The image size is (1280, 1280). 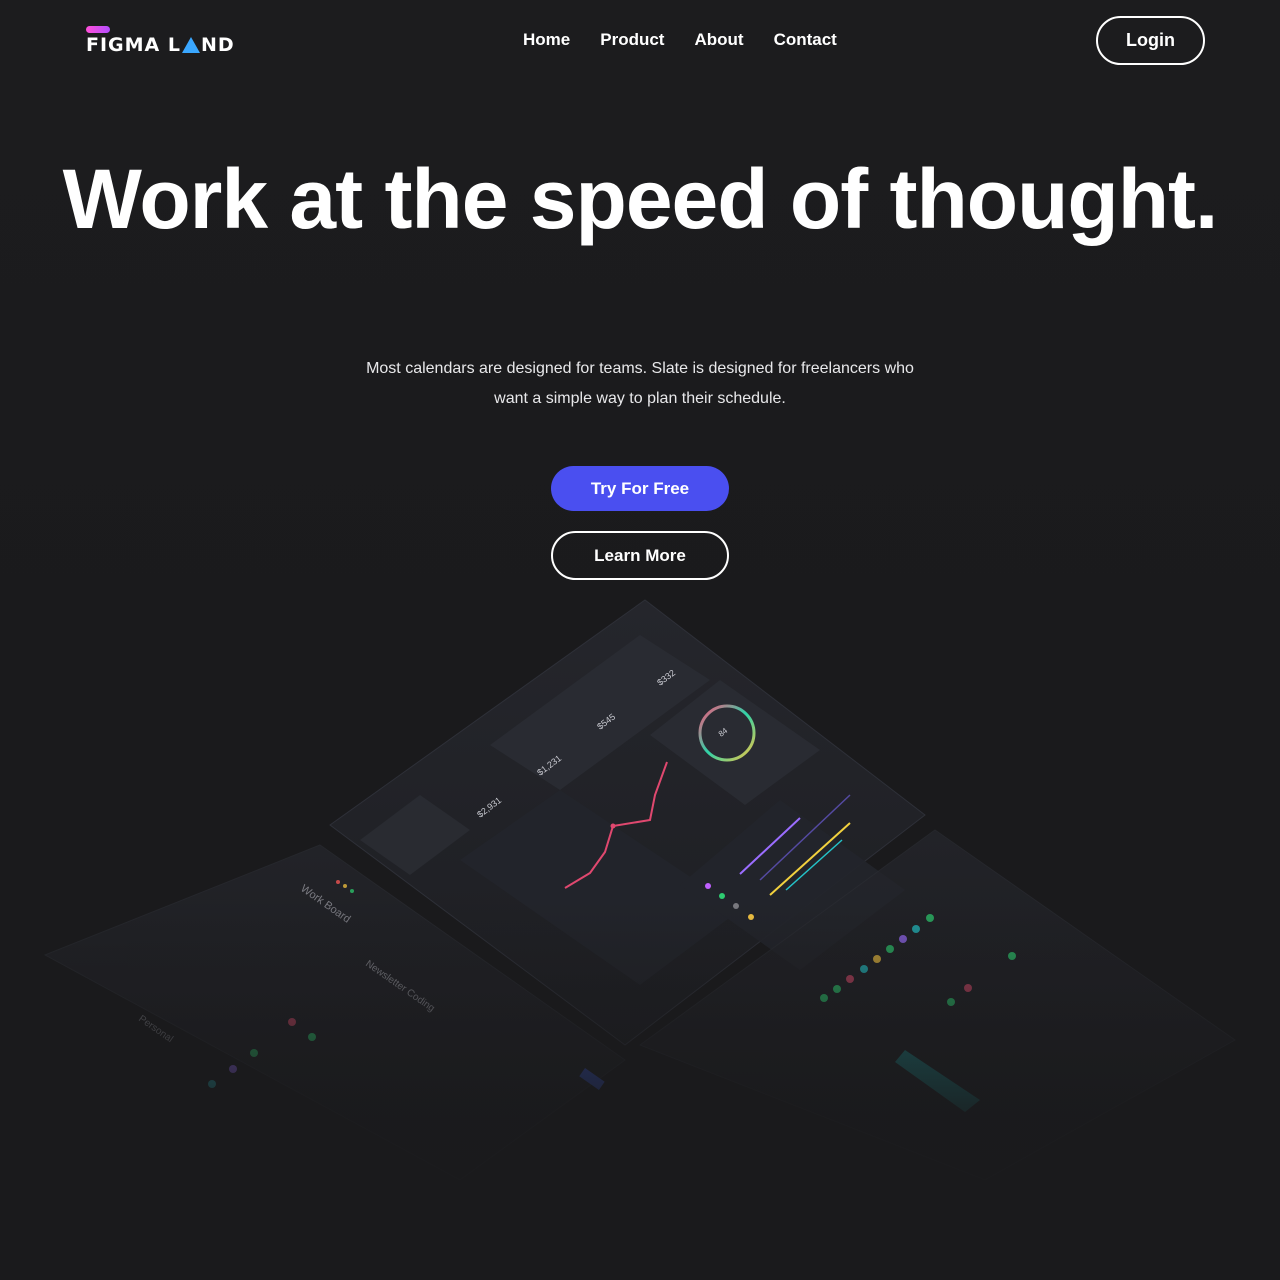 What do you see at coordinates (98, 29) in the screenshot?
I see `logo-accent-bar` at bounding box center [98, 29].